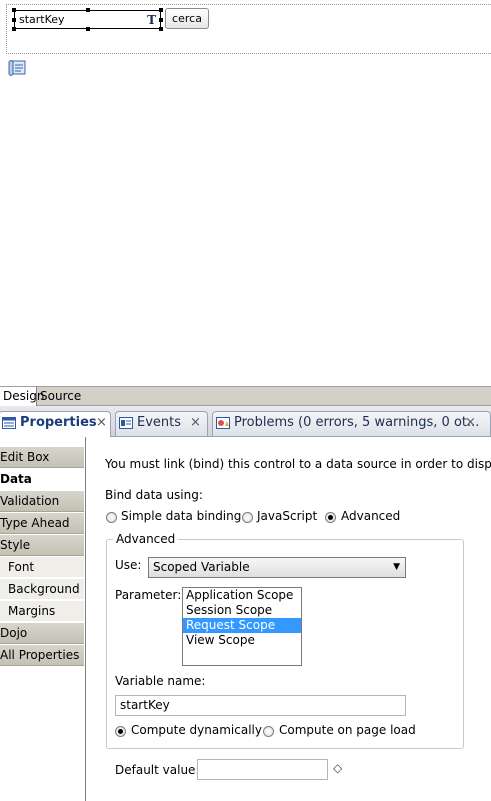 This screenshot has height=801, width=491. I want to click on radio-compute-on-load, so click(268, 731).